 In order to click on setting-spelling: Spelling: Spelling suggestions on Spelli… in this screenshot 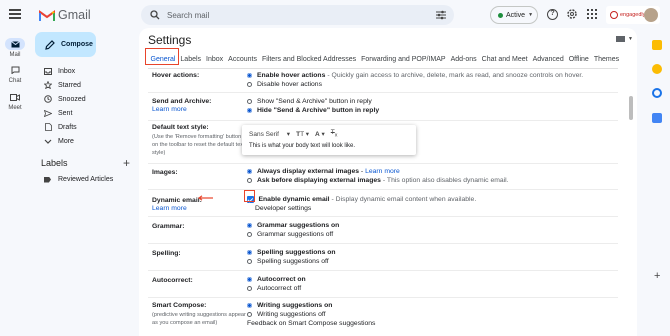, I will do `click(383, 256)`.